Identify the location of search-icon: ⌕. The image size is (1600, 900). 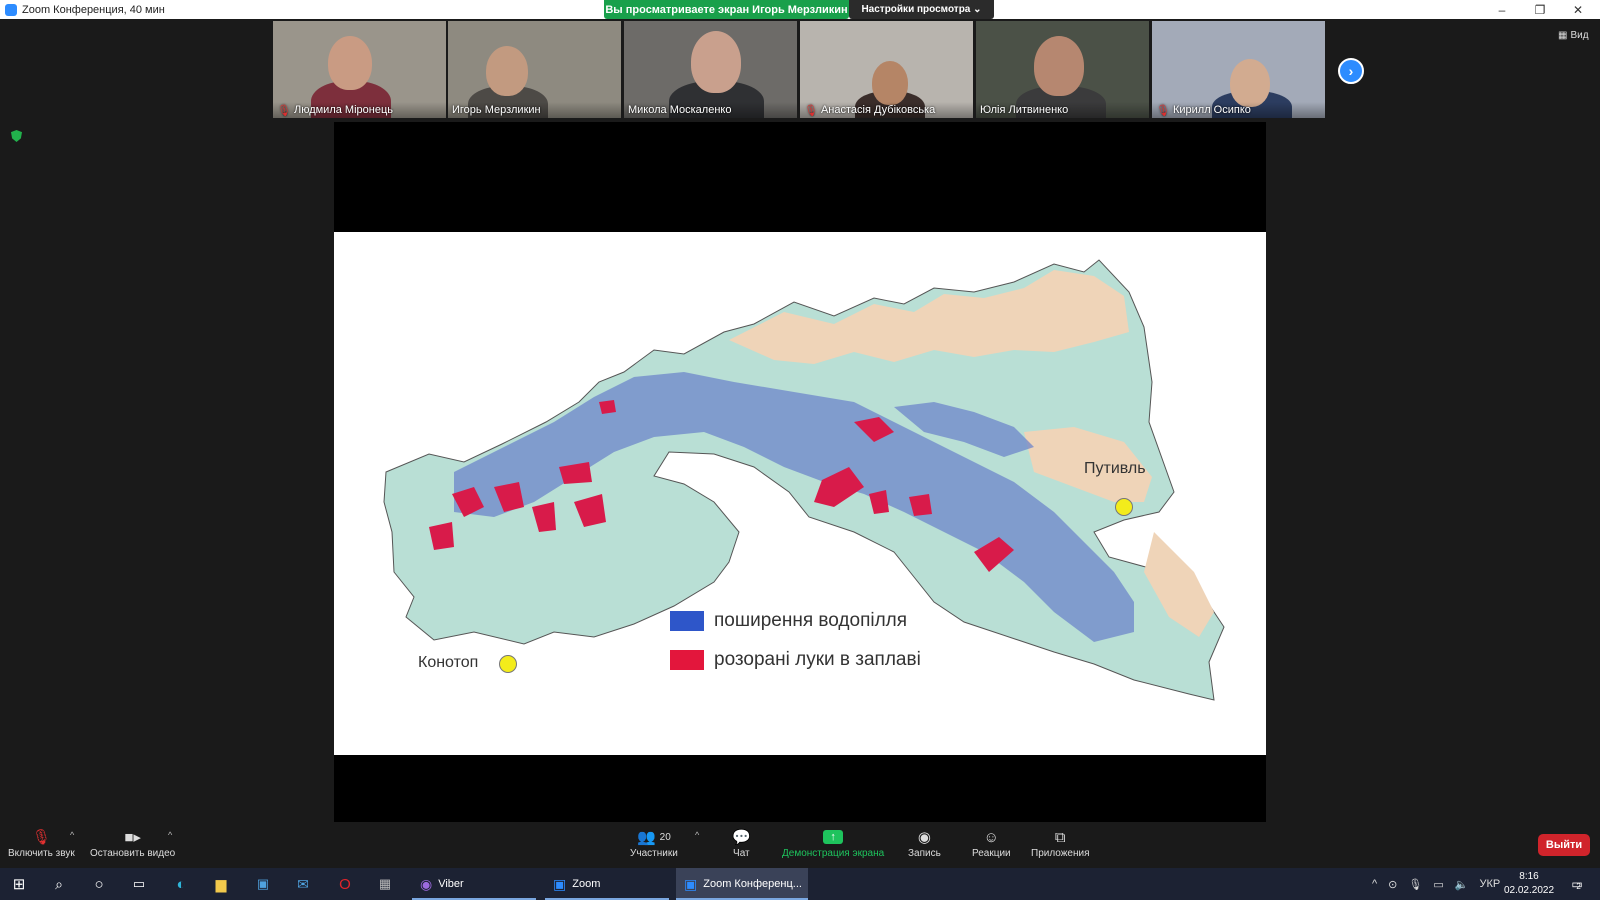
(59, 884).